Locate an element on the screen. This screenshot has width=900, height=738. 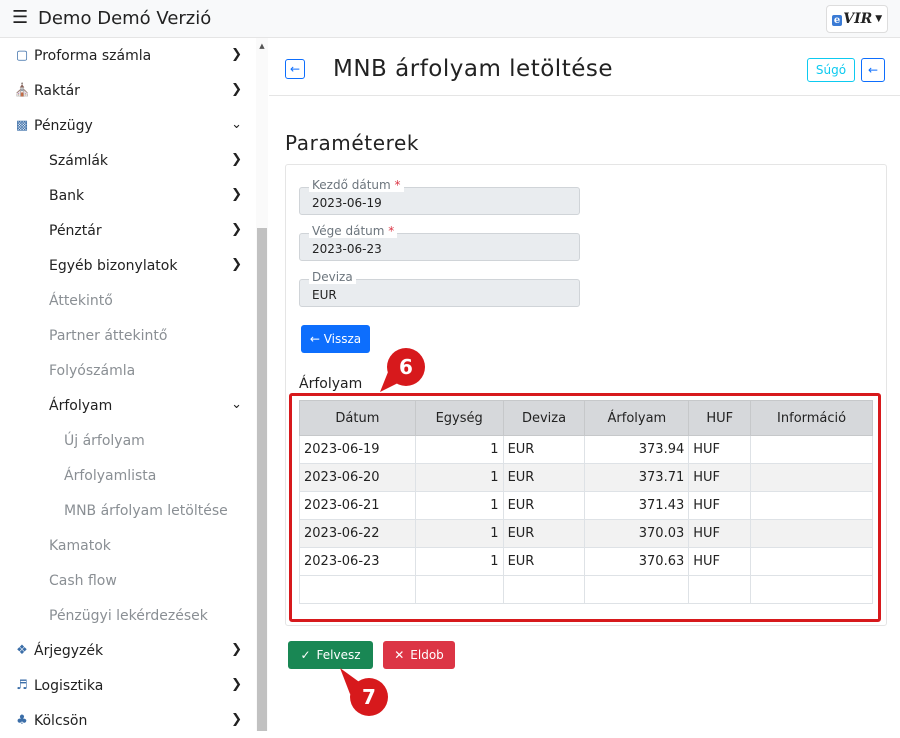
discard-label: Eldob is located at coordinates (427, 655).